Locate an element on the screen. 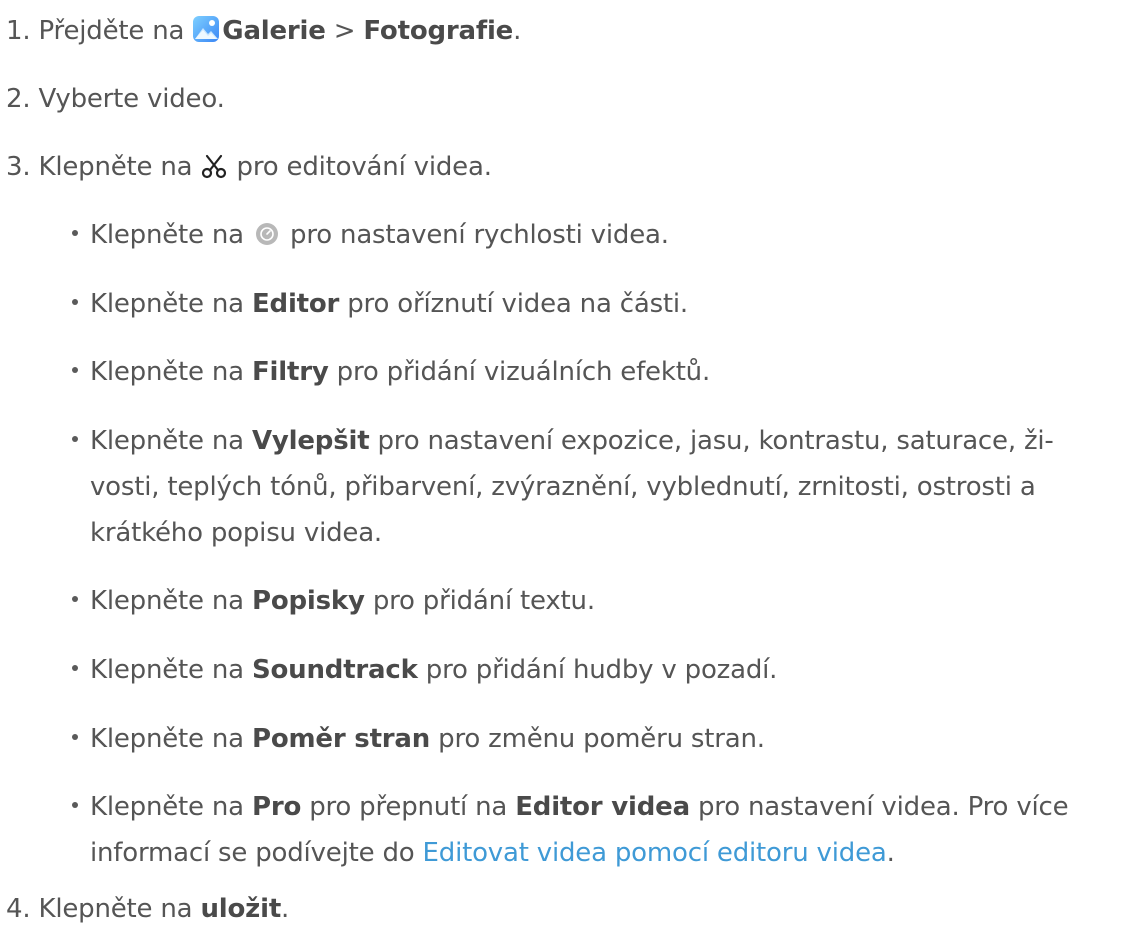 The height and width of the screenshot is (933, 1142). captions-label: Popisky is located at coordinates (308, 601).